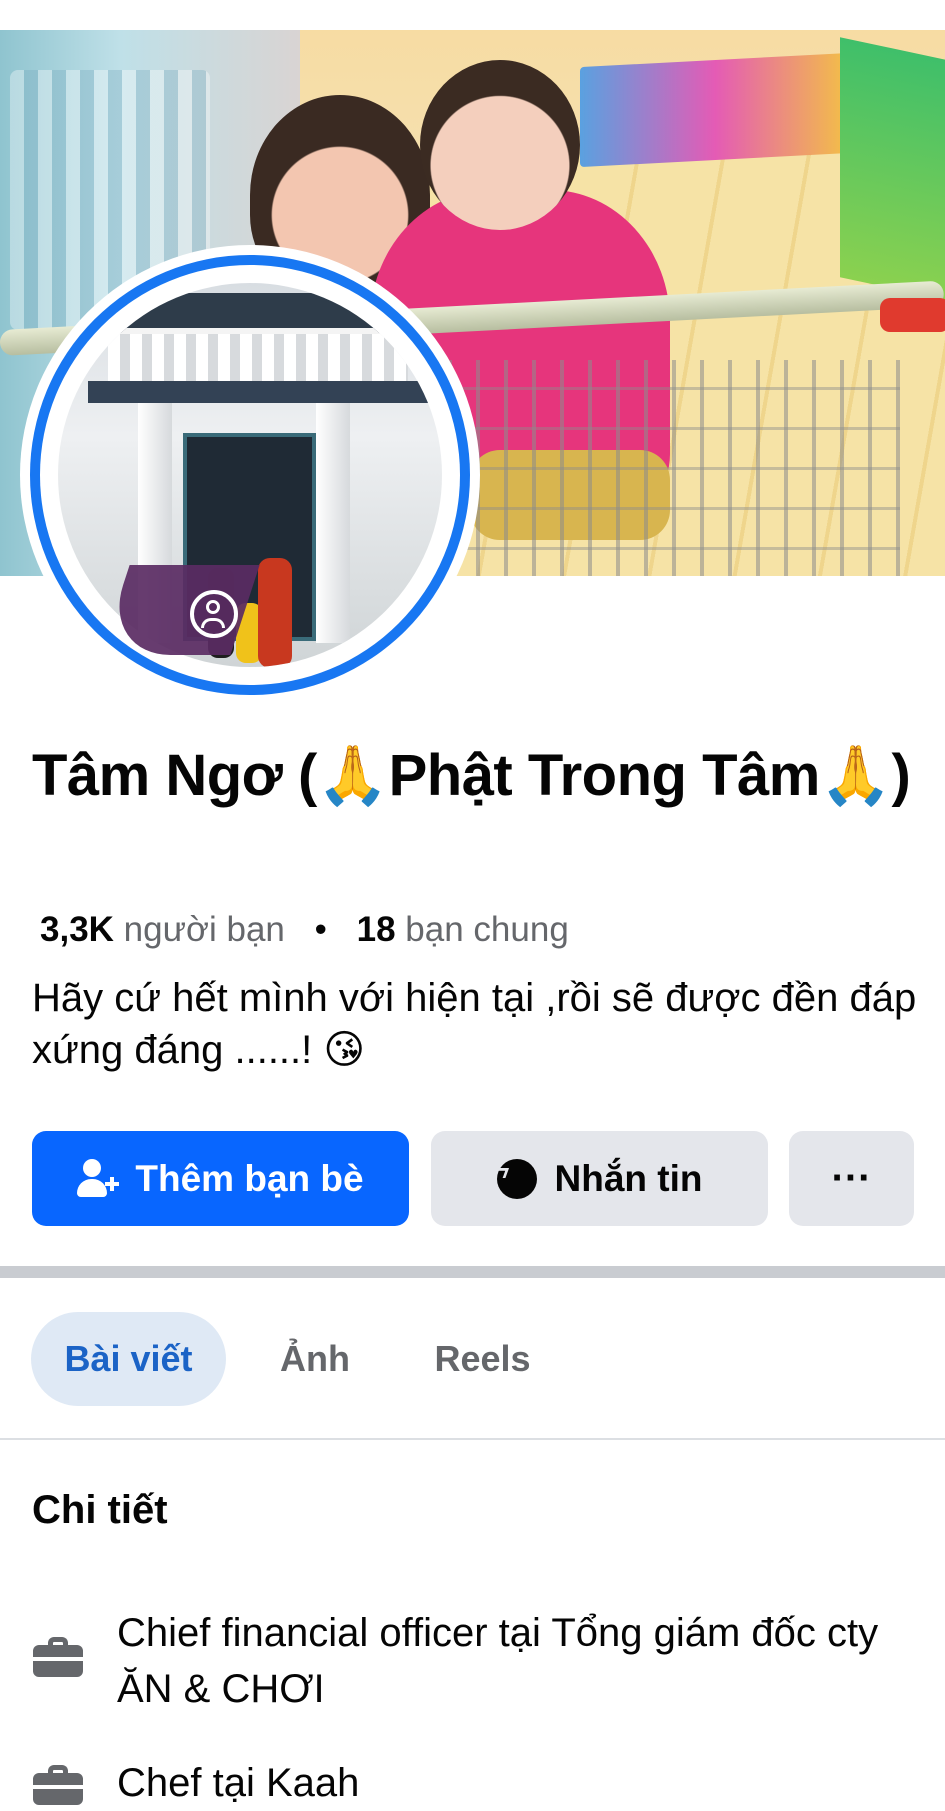 The height and width of the screenshot is (1811, 945). I want to click on messenger-icon: ϟ, so click(516, 1178).